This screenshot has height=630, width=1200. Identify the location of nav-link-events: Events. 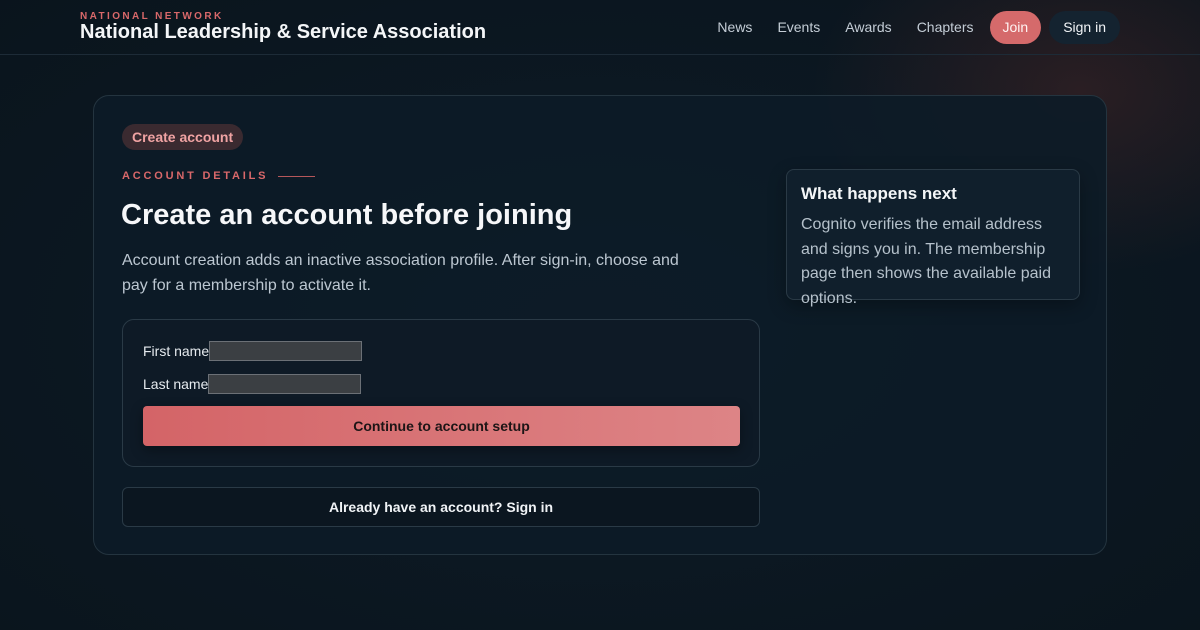
(798, 27).